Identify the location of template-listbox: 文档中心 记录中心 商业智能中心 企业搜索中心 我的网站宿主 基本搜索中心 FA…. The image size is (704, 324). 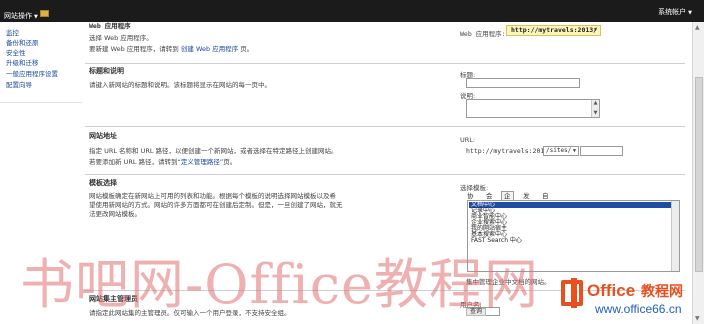
(573, 236).